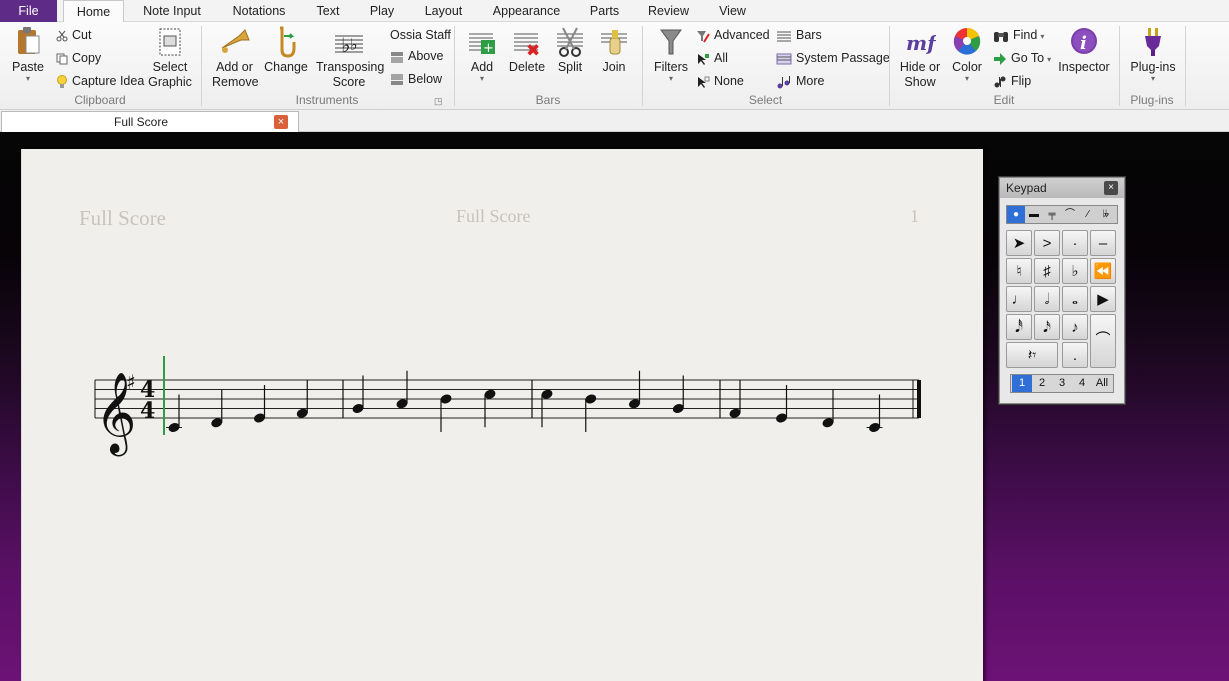  Describe the element at coordinates (732, 11) in the screenshot. I see `tab-view: View` at that location.